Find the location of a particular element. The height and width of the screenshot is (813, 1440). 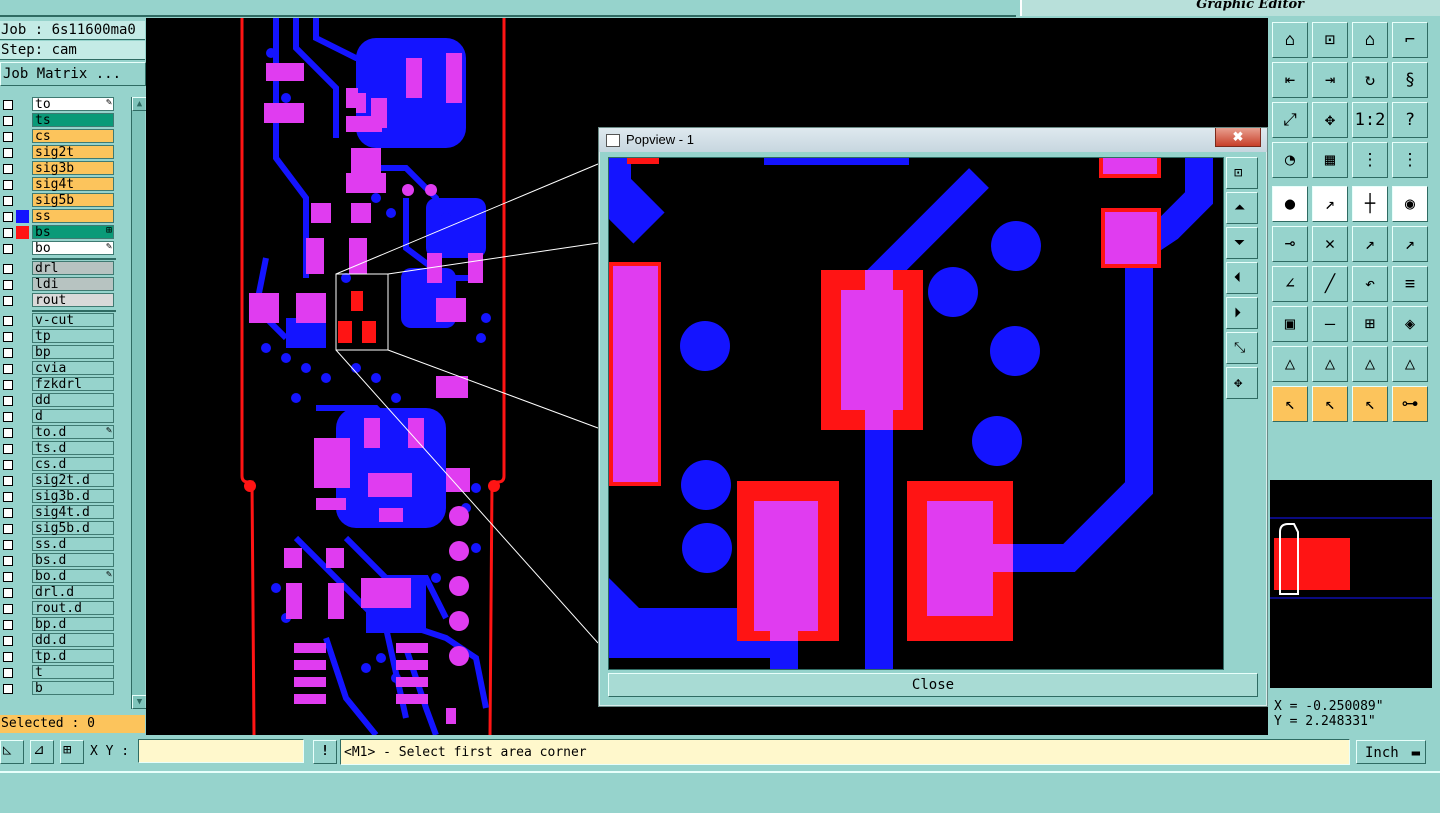

layer-name: t is located at coordinates (73, 672).